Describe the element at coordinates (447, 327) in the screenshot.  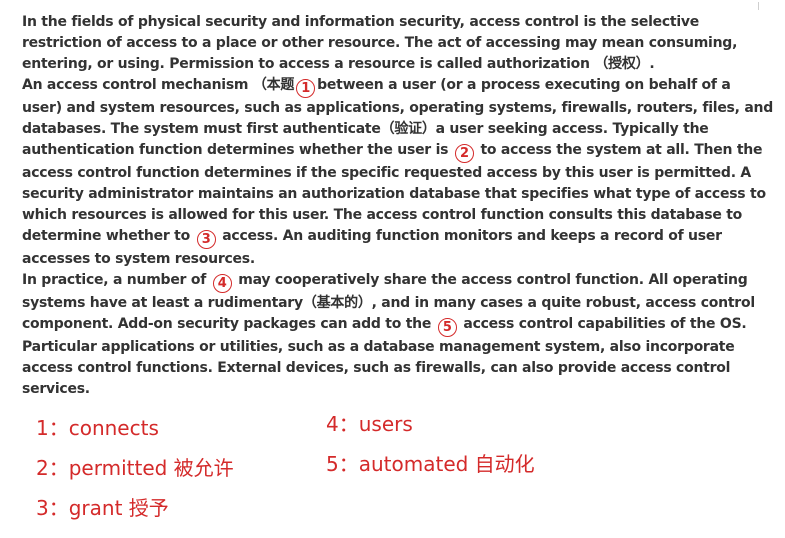
I see `blank-marker-5: 5` at that location.